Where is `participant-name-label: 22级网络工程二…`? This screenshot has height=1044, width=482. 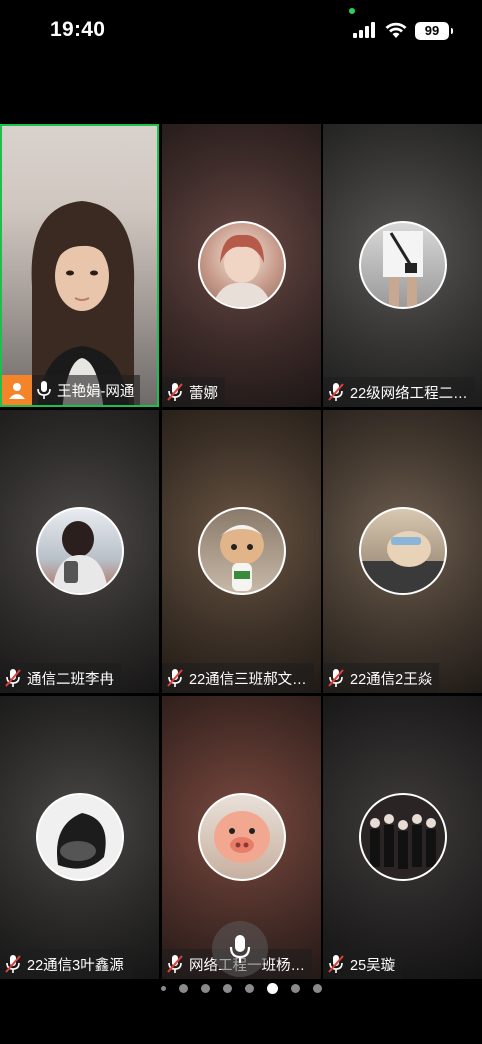
participant-name-label: 22级网络工程二… is located at coordinates (399, 392).